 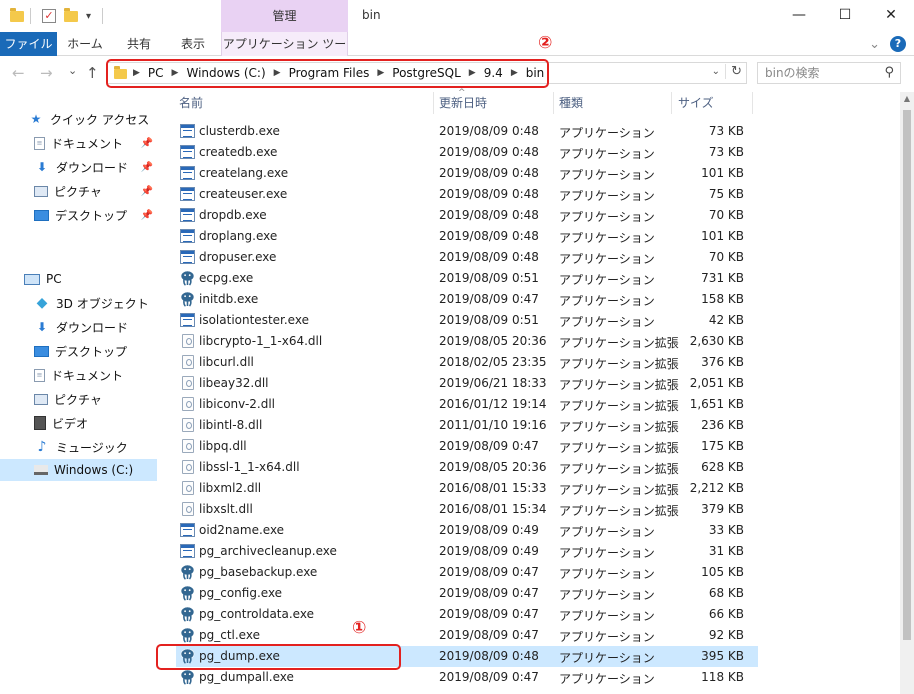 I want to click on expand-ribbon-icon: ⌄, so click(x=874, y=44).